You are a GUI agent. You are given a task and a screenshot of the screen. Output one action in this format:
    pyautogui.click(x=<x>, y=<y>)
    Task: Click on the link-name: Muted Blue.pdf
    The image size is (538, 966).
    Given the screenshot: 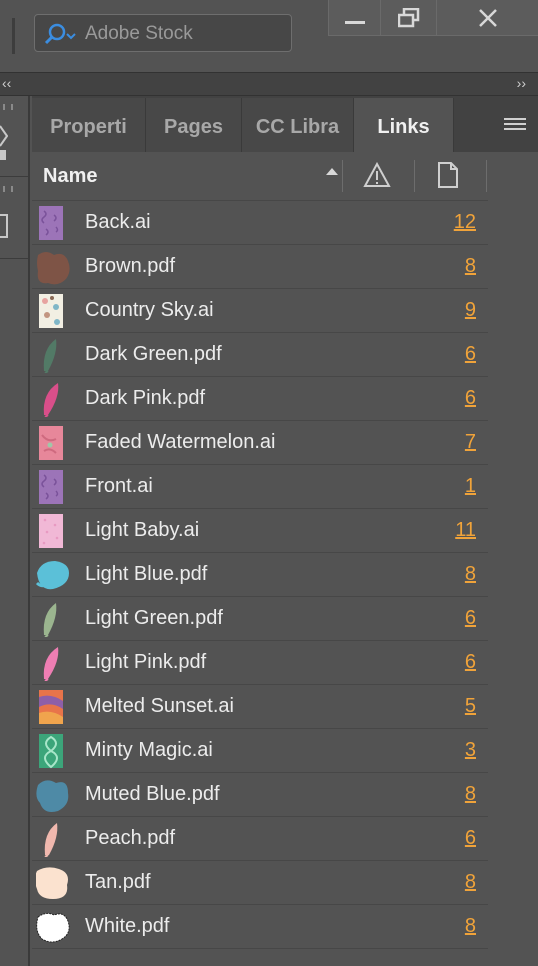 What is the action you would take?
    pyautogui.click(x=152, y=794)
    